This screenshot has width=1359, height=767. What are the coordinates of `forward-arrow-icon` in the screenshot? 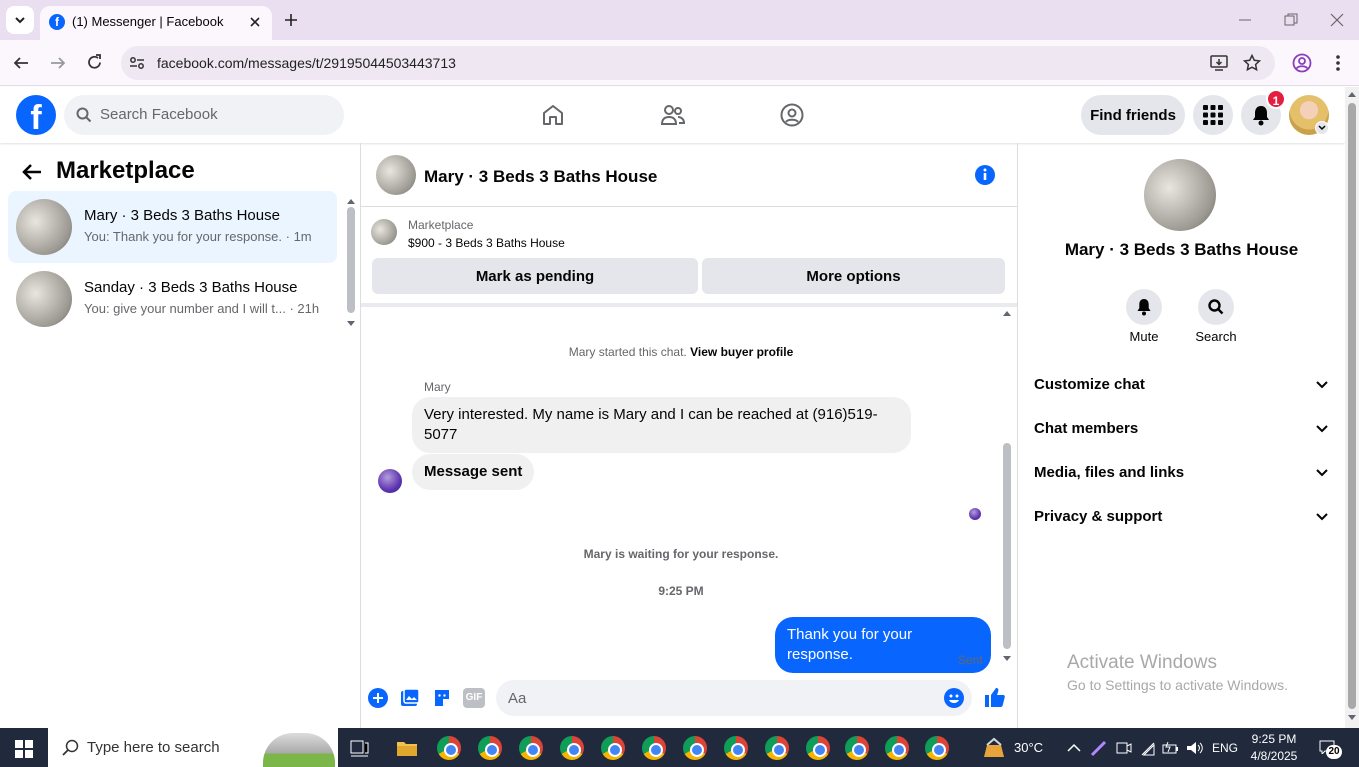 It's located at (58, 63).